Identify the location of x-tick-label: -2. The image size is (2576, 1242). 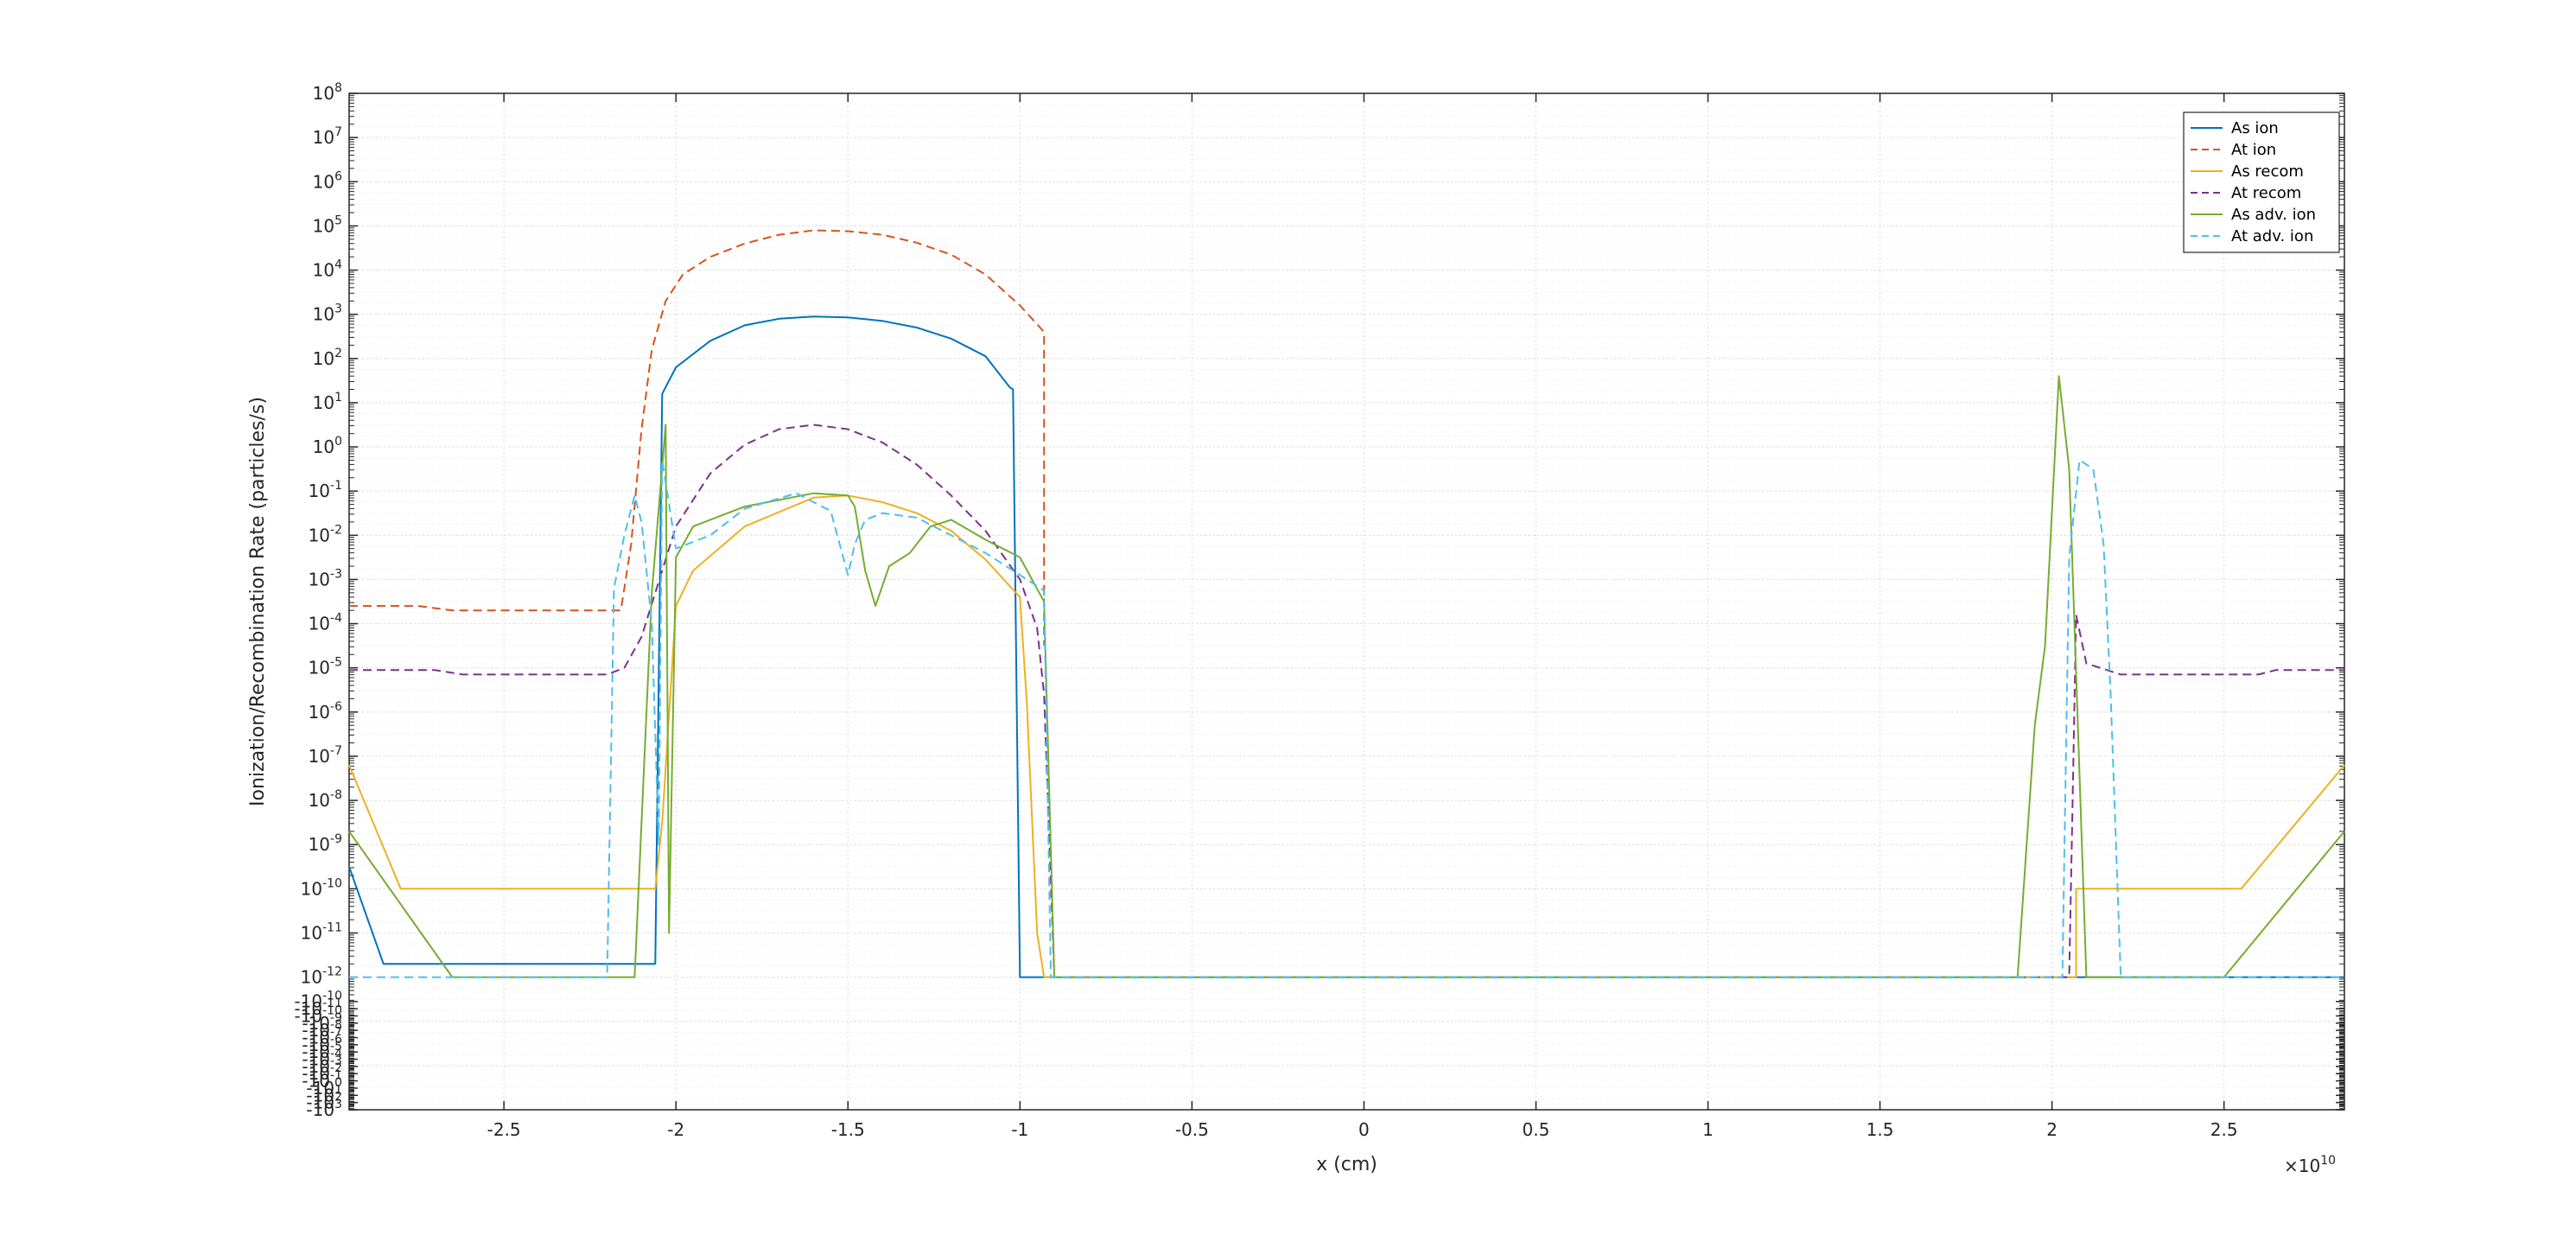
(676, 1129).